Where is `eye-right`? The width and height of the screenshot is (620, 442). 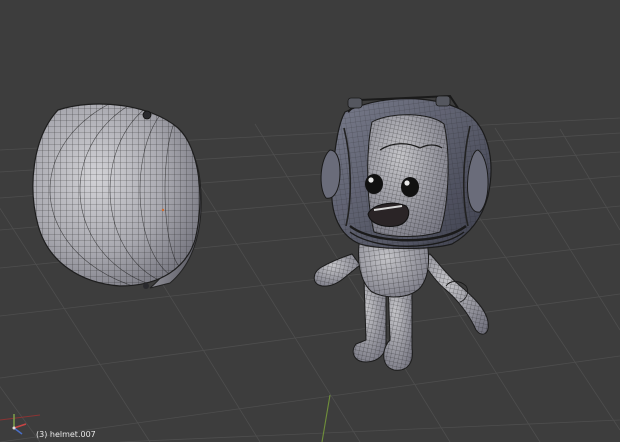
eye-right is located at coordinates (410, 187).